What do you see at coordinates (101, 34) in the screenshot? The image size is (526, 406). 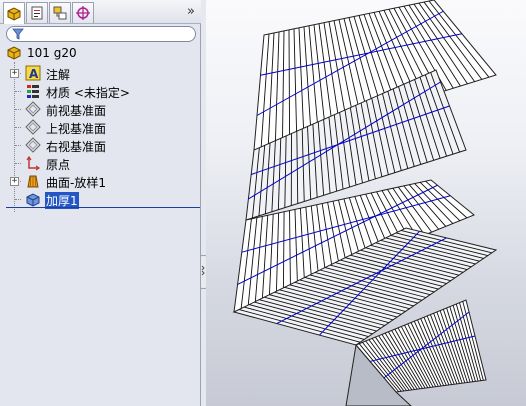 I see `tree-filter-field` at bounding box center [101, 34].